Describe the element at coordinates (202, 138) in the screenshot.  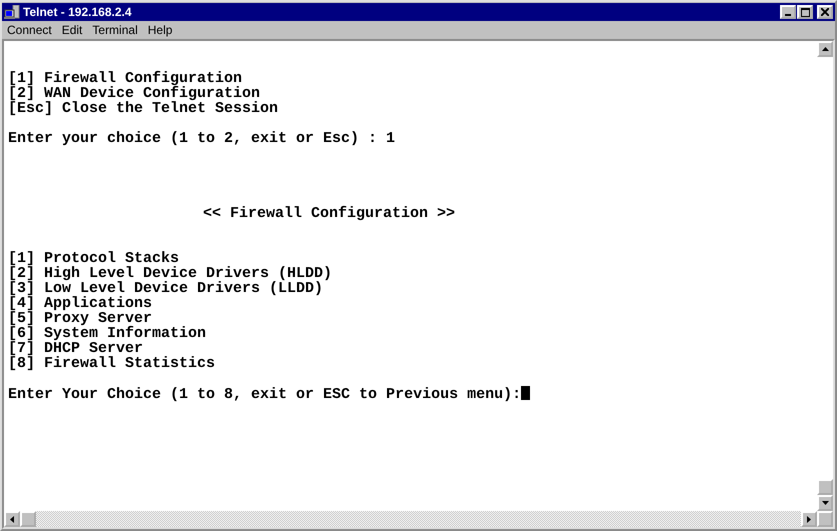
I see `terminal-line: Enter your choice (1 to 2, exit or Esc) : 1` at that location.